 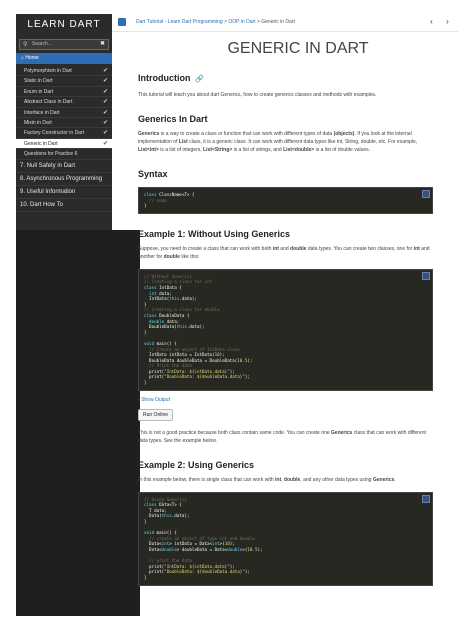 What do you see at coordinates (38, 122) in the screenshot?
I see `sidebar-item-label: Mixin in Dart` at bounding box center [38, 122].